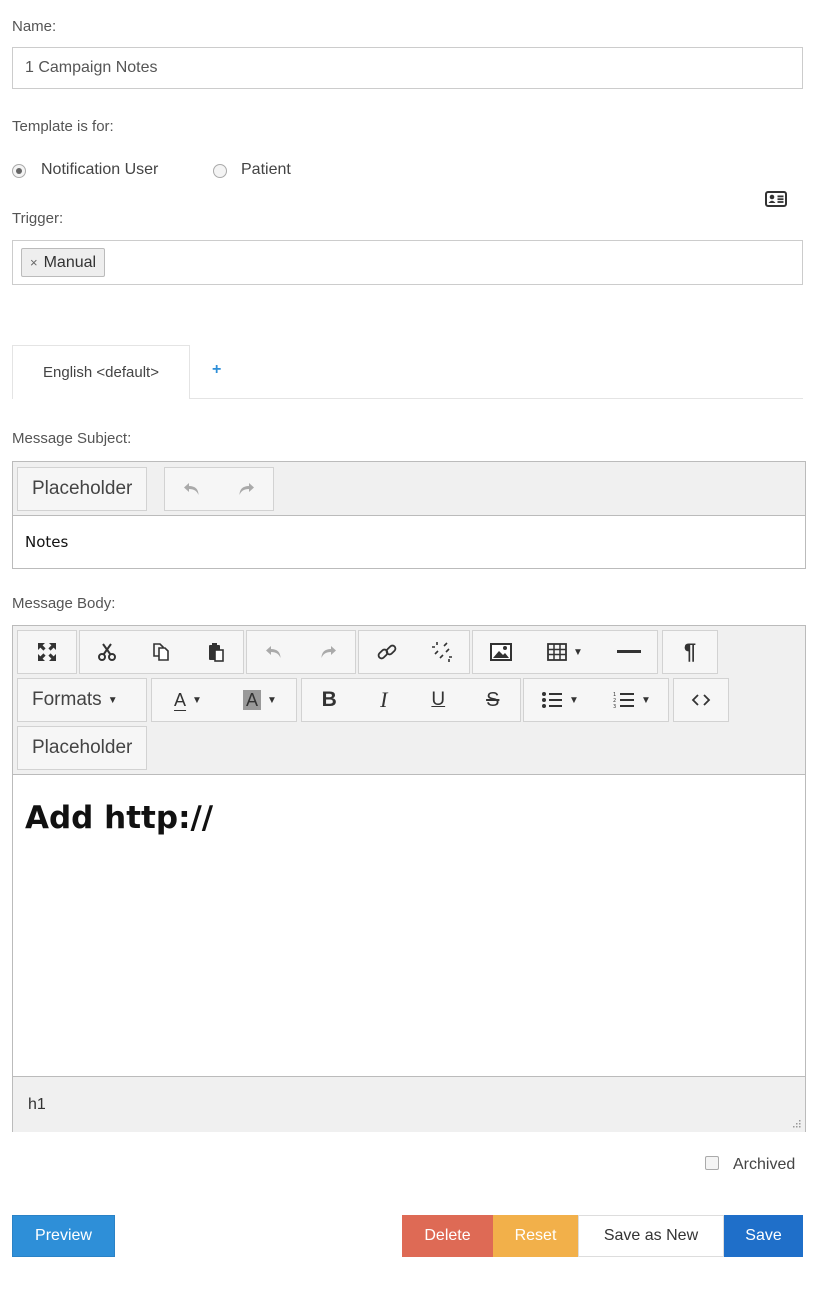 This screenshot has width=818, height=1316. I want to click on horizontal-rule-icon, so click(629, 652).